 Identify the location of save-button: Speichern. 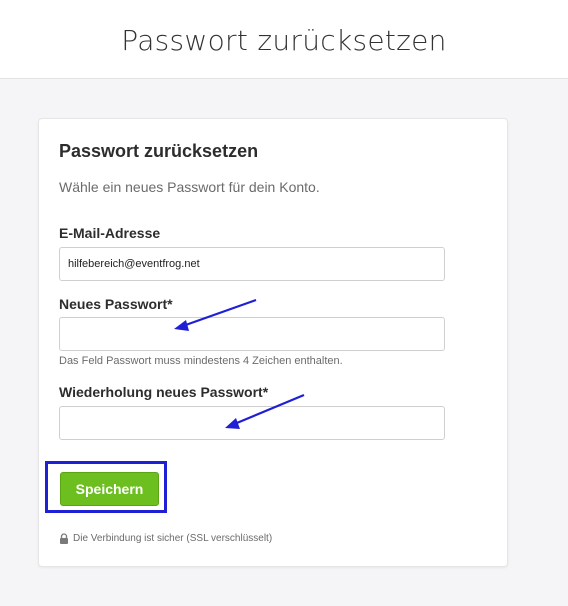
(109, 489).